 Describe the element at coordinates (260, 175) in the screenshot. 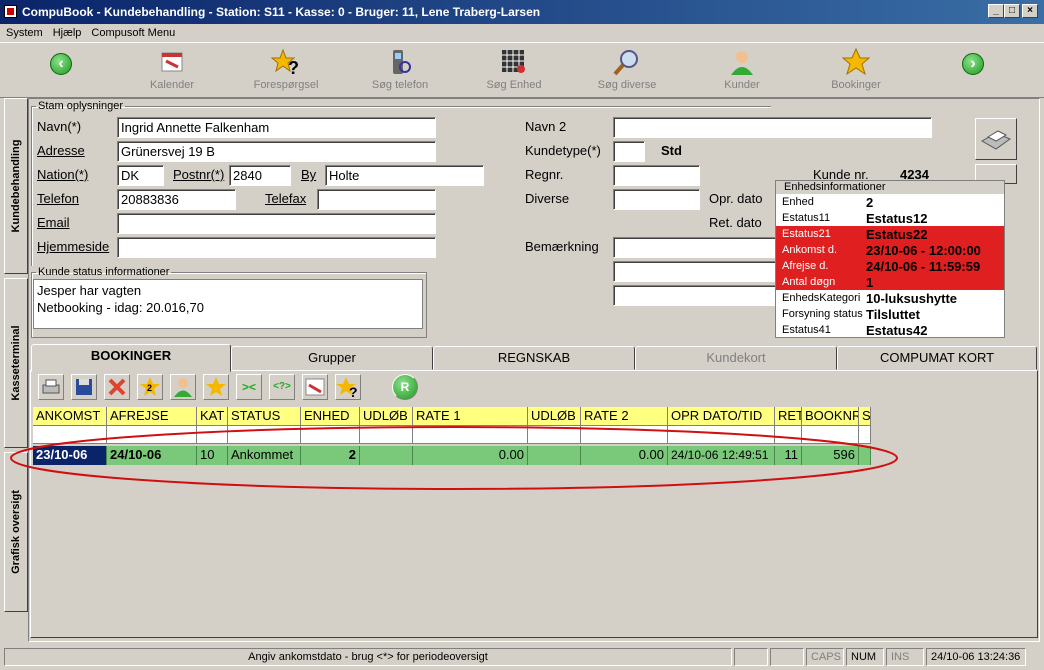

I see `postnr-field: 2840` at that location.